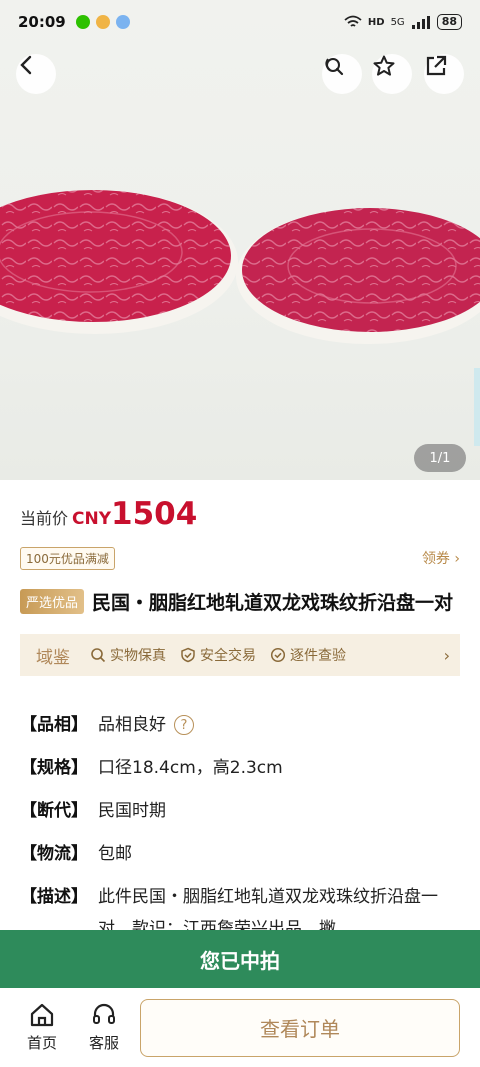 This screenshot has width=480, height=1067. What do you see at coordinates (240, 22) in the screenshot?
I see `status-bar: 20:09 HD 5G 88` at bounding box center [240, 22].